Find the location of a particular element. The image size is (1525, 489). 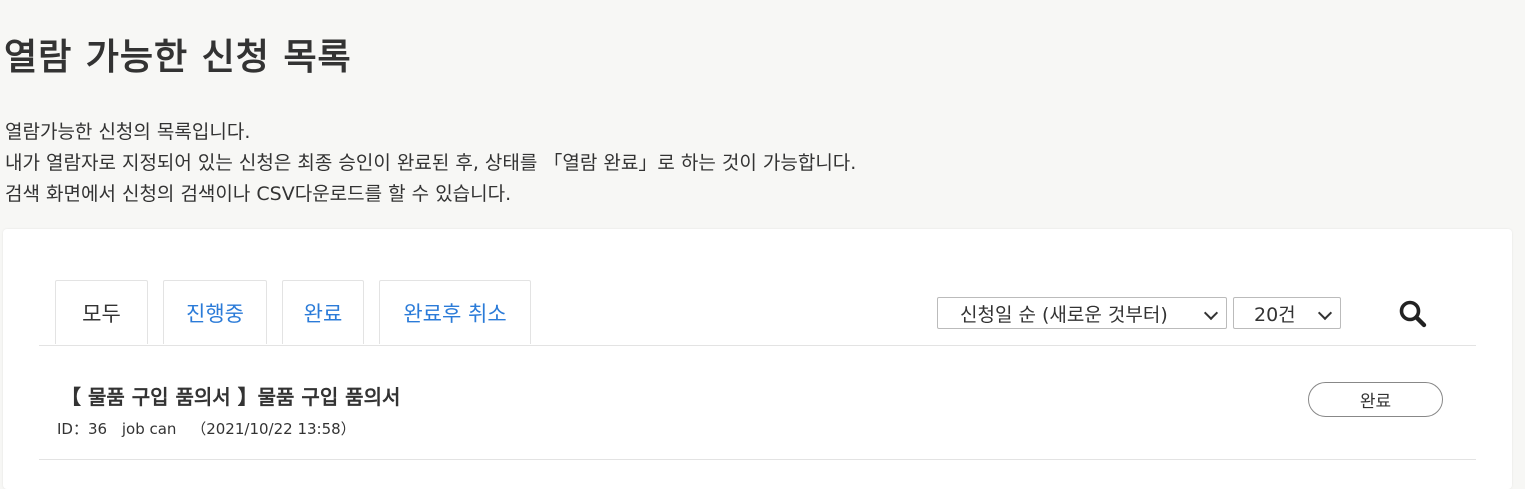

search-icon is located at coordinates (1413, 314).